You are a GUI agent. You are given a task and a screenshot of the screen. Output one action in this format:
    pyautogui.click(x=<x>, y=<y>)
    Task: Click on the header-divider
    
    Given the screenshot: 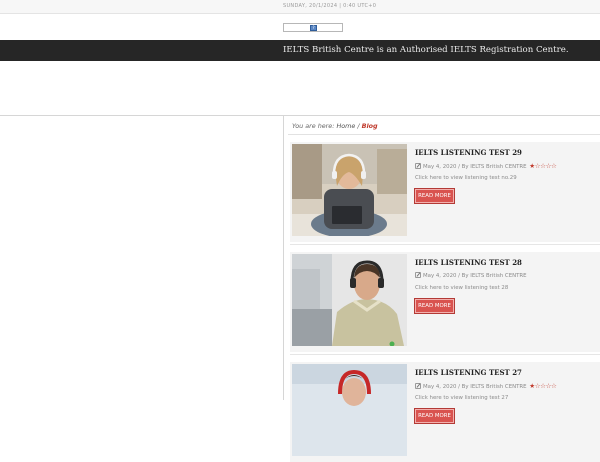 What is the action you would take?
    pyautogui.click(x=300, y=115)
    